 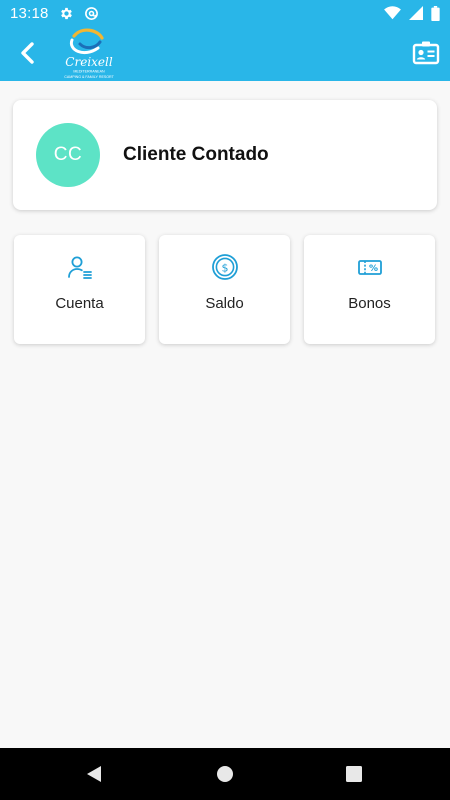 I want to click on tile-label-saldo: Saldo, so click(x=224, y=303).